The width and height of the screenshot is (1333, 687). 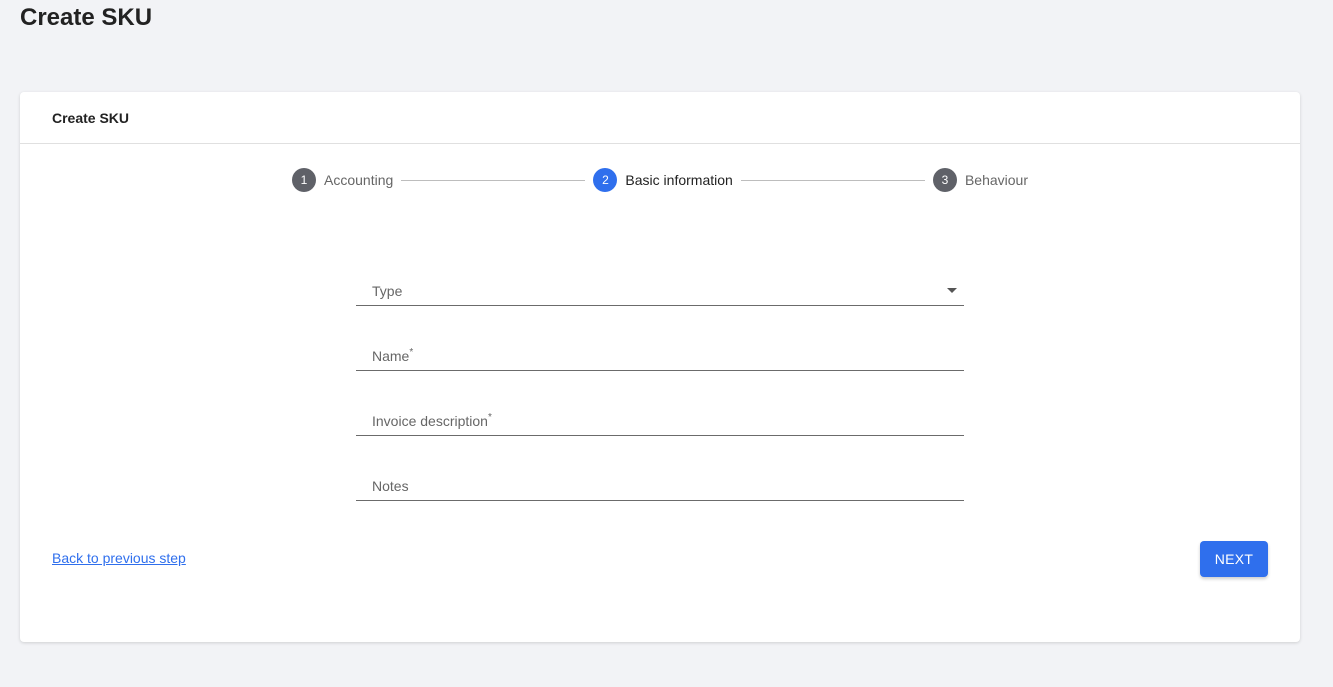 What do you see at coordinates (679, 180) in the screenshot?
I see `step-label-basic-information: Basic information` at bounding box center [679, 180].